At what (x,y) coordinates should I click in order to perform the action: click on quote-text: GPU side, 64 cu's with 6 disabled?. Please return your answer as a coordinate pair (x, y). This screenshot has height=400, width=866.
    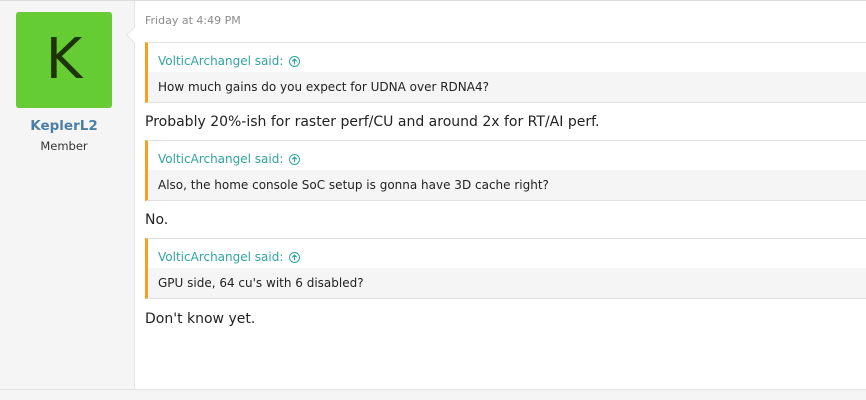
    Looking at the image, I should click on (507, 283).